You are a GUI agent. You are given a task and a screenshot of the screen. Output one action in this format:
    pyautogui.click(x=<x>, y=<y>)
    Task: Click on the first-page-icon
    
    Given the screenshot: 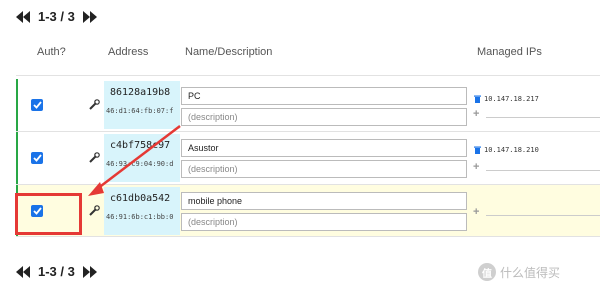 What is the action you would take?
    pyautogui.click(x=23, y=271)
    